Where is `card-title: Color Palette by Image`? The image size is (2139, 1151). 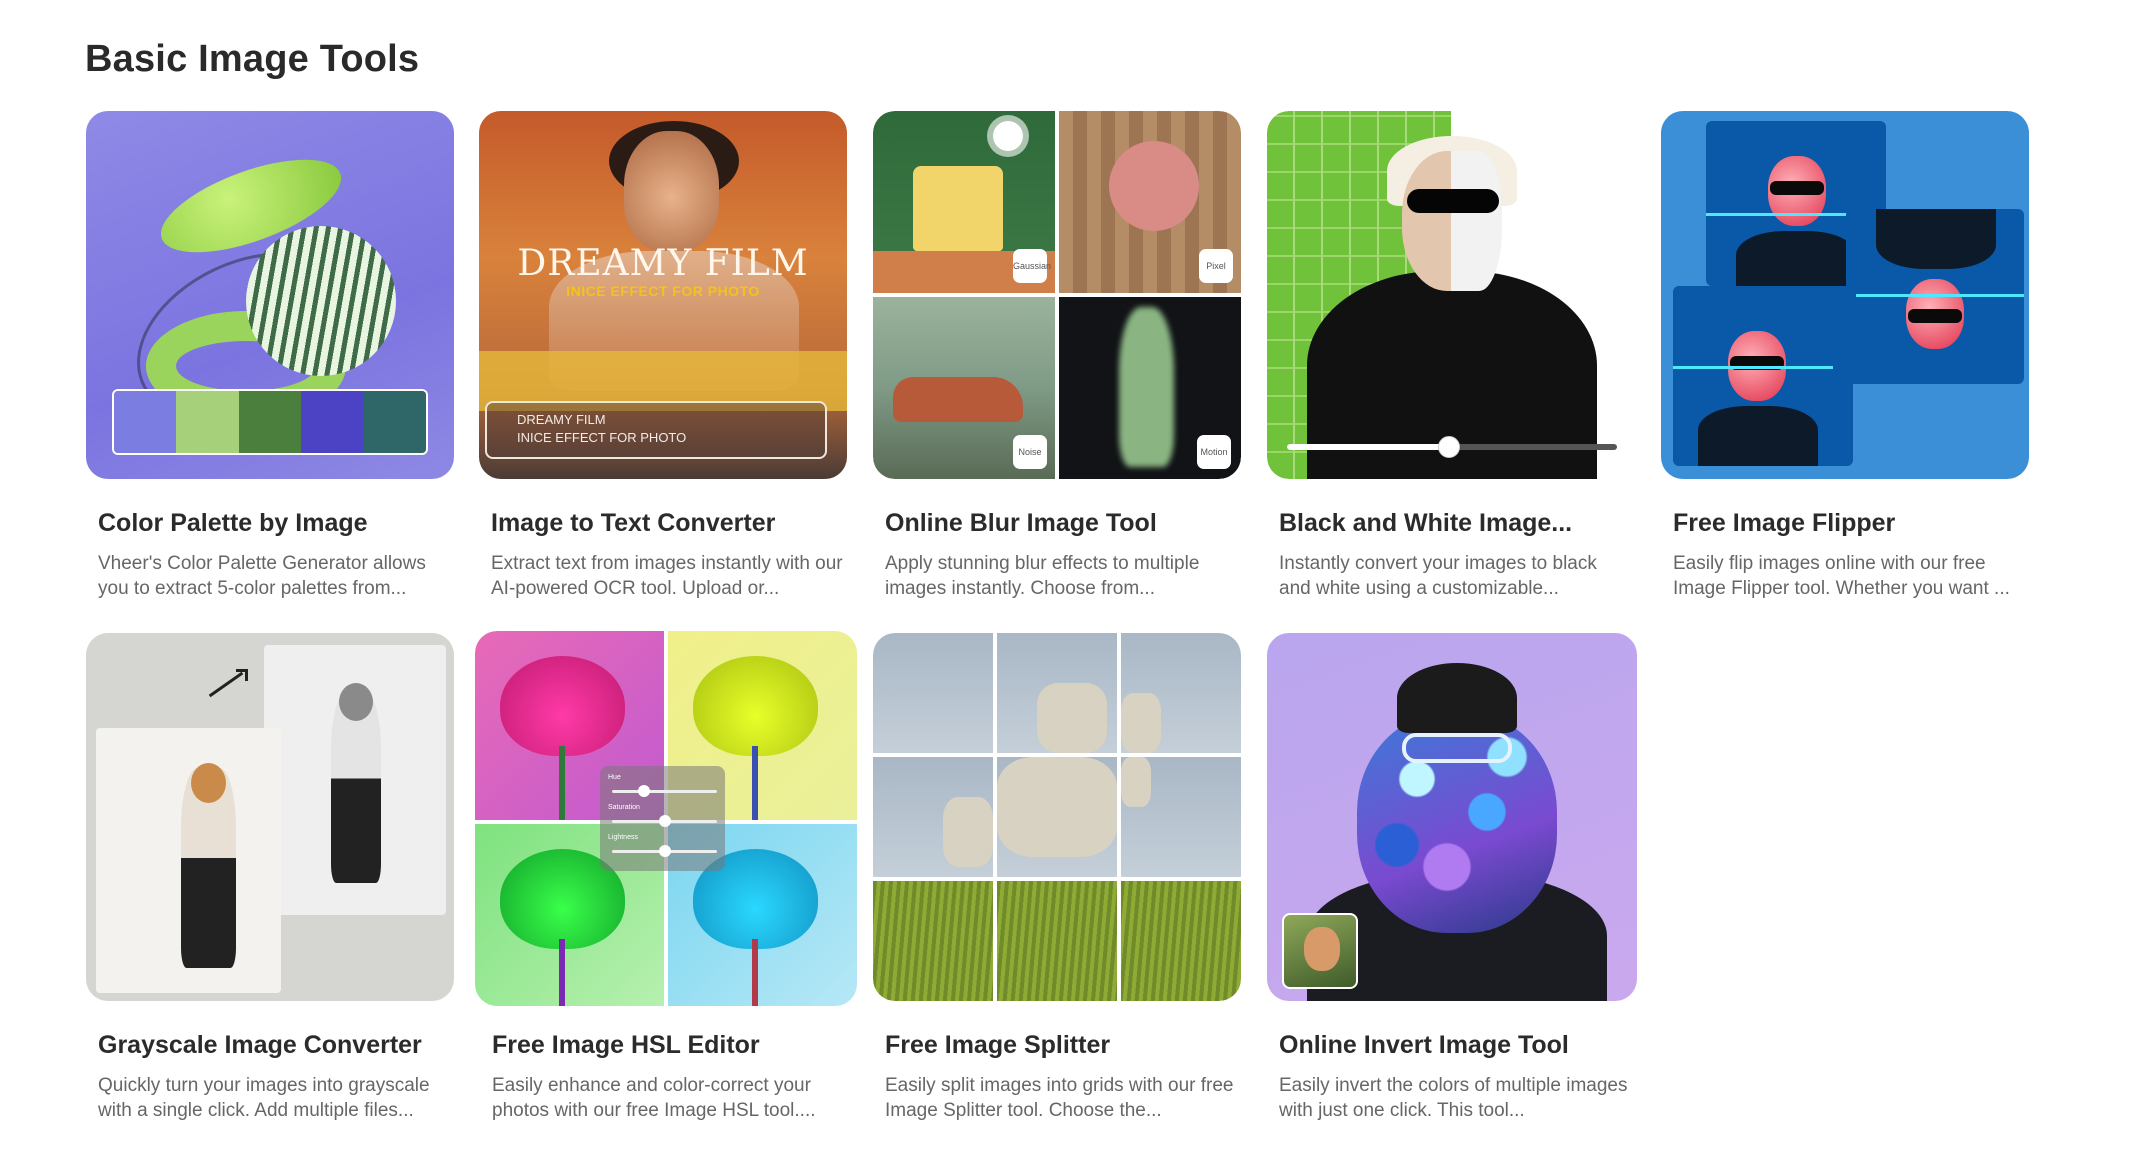 card-title: Color Palette by Image is located at coordinates (233, 523).